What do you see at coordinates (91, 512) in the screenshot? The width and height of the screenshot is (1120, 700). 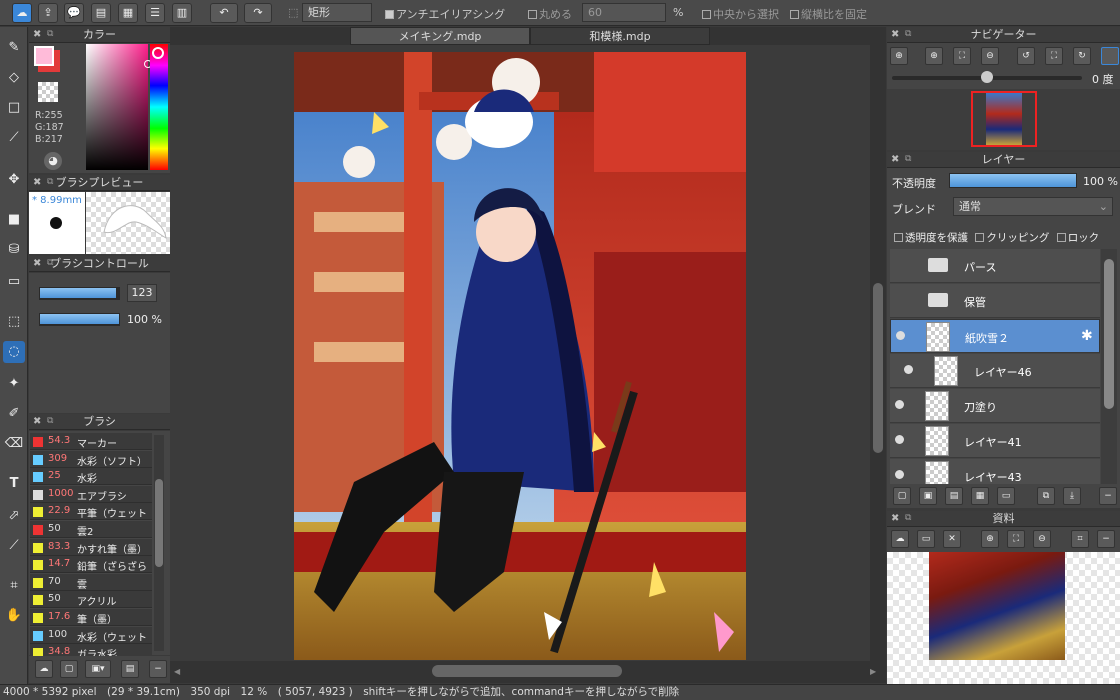 I see `brush-list-item: 22.9 平筆（ウェット` at bounding box center [91, 512].